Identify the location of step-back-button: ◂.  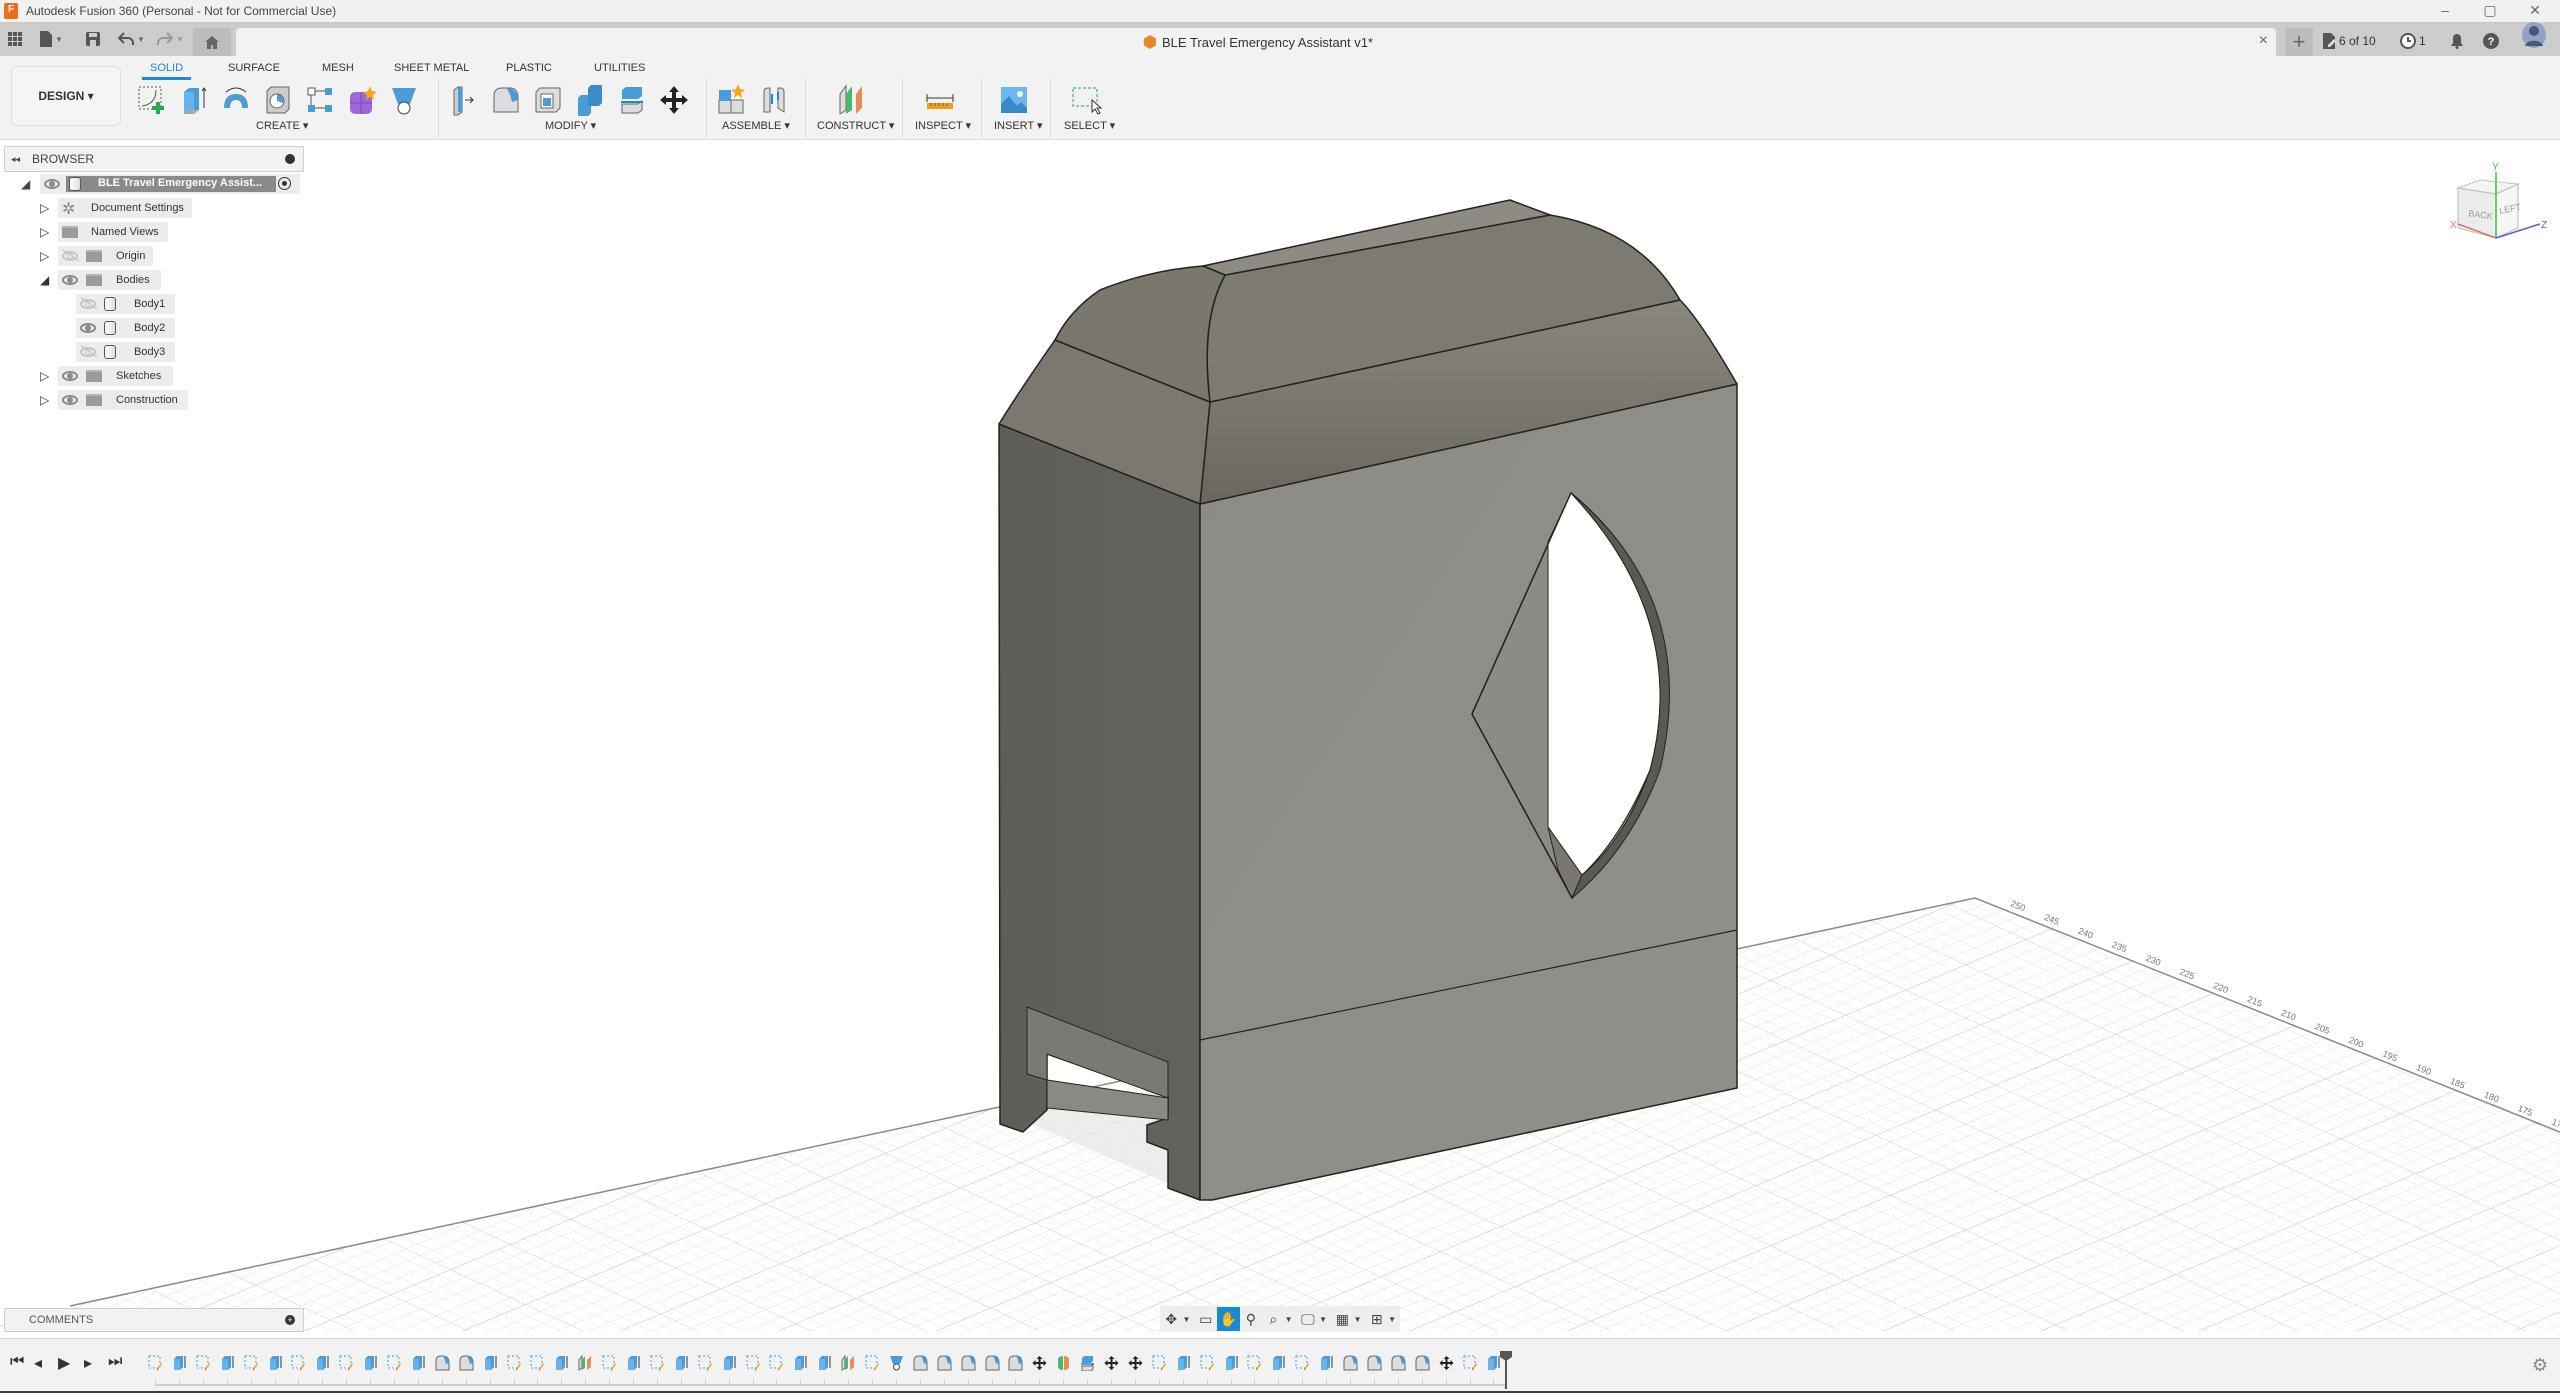
(38, 1363).